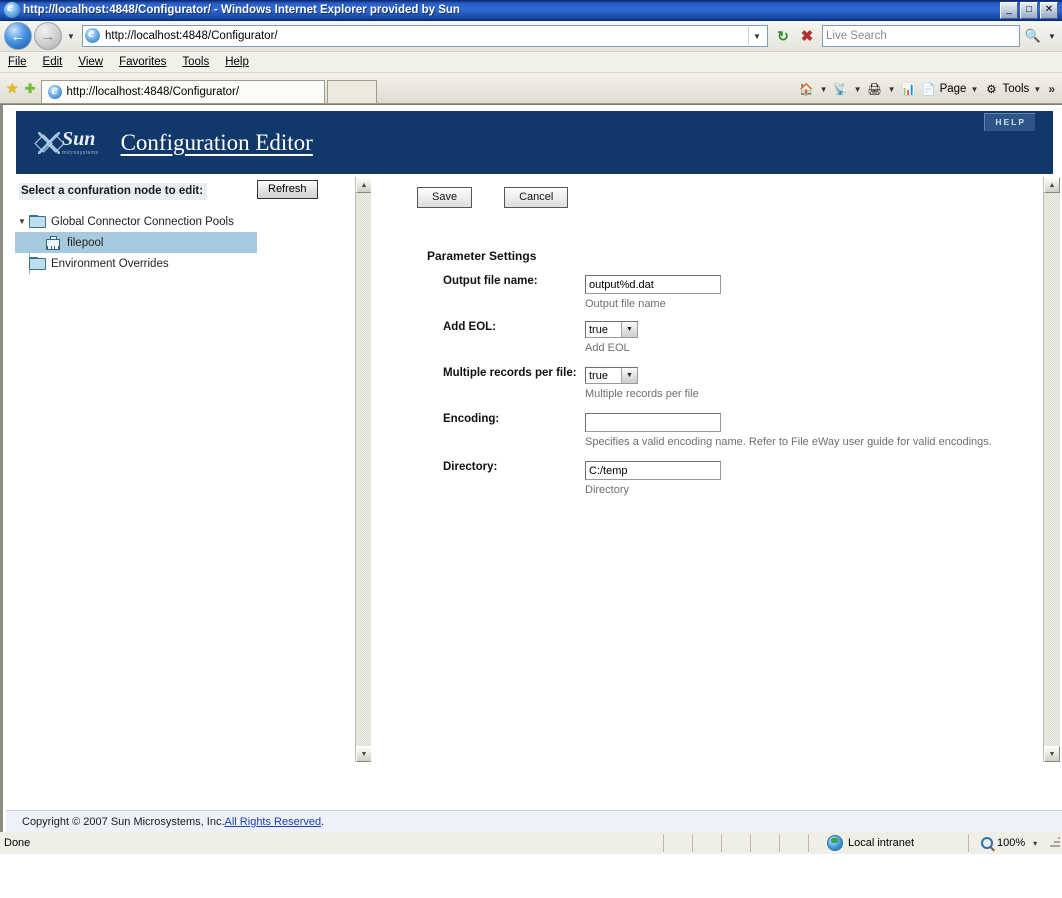  I want to click on tab-new, so click(352, 91).